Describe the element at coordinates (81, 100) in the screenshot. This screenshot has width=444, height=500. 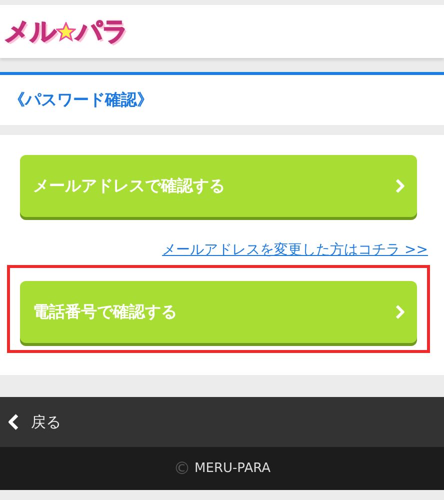
I see `page-title: 《パスワード確認》` at that location.